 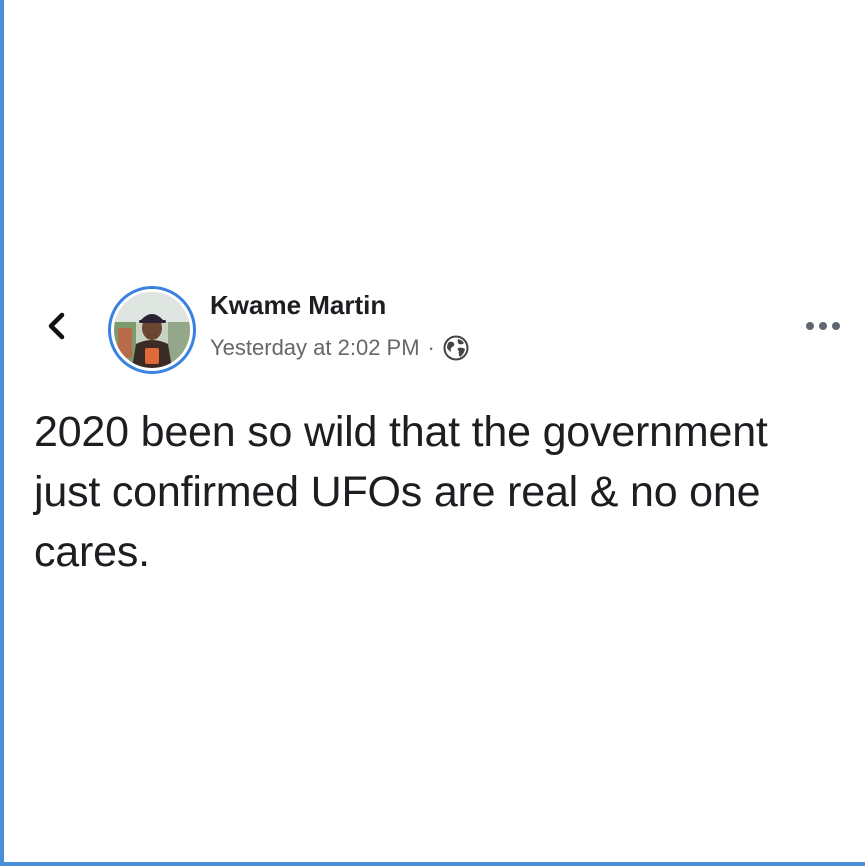 I want to click on post-timestamp: Yesterday at 2:02 PM, so click(x=315, y=348).